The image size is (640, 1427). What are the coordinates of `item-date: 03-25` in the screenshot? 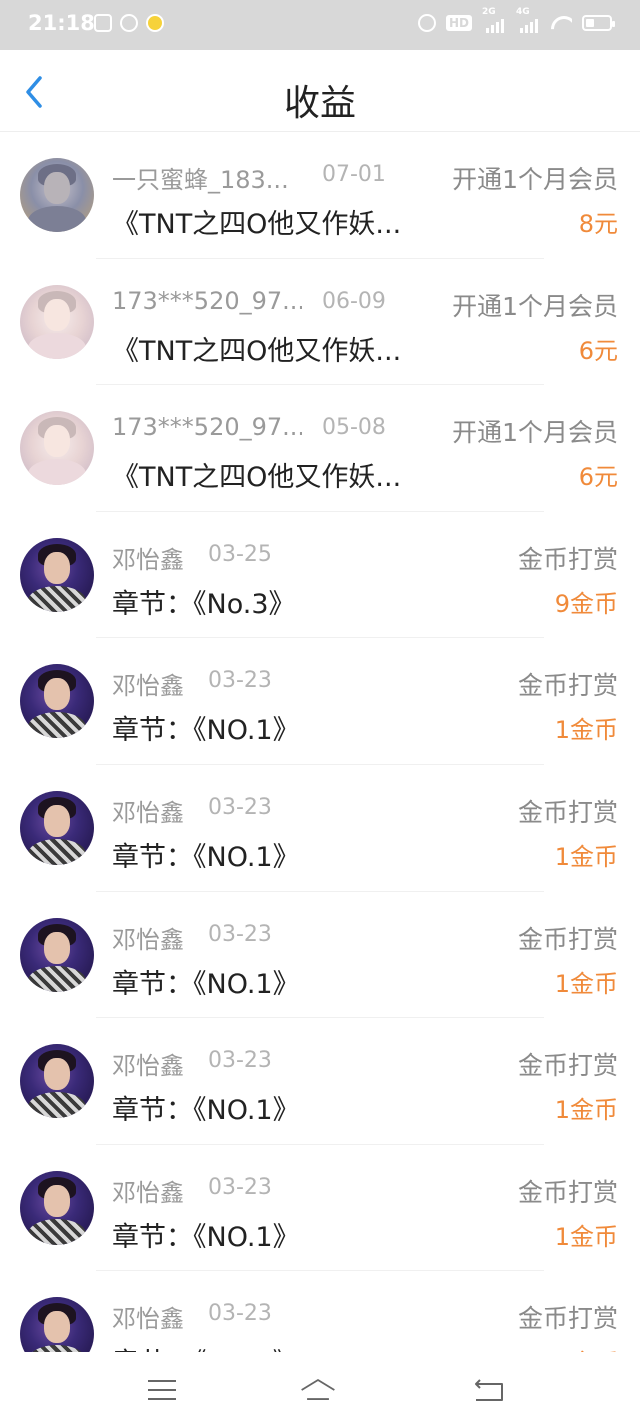 It's located at (240, 554).